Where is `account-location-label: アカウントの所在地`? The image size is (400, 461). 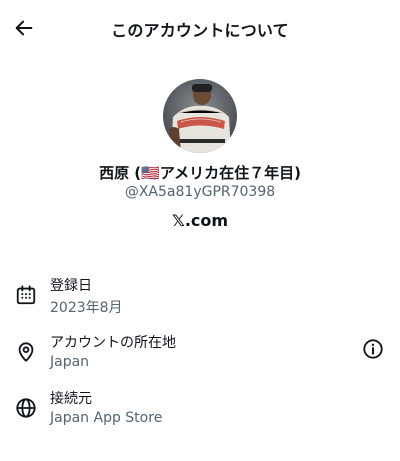
account-location-label: アカウントの所在地 is located at coordinates (113, 343).